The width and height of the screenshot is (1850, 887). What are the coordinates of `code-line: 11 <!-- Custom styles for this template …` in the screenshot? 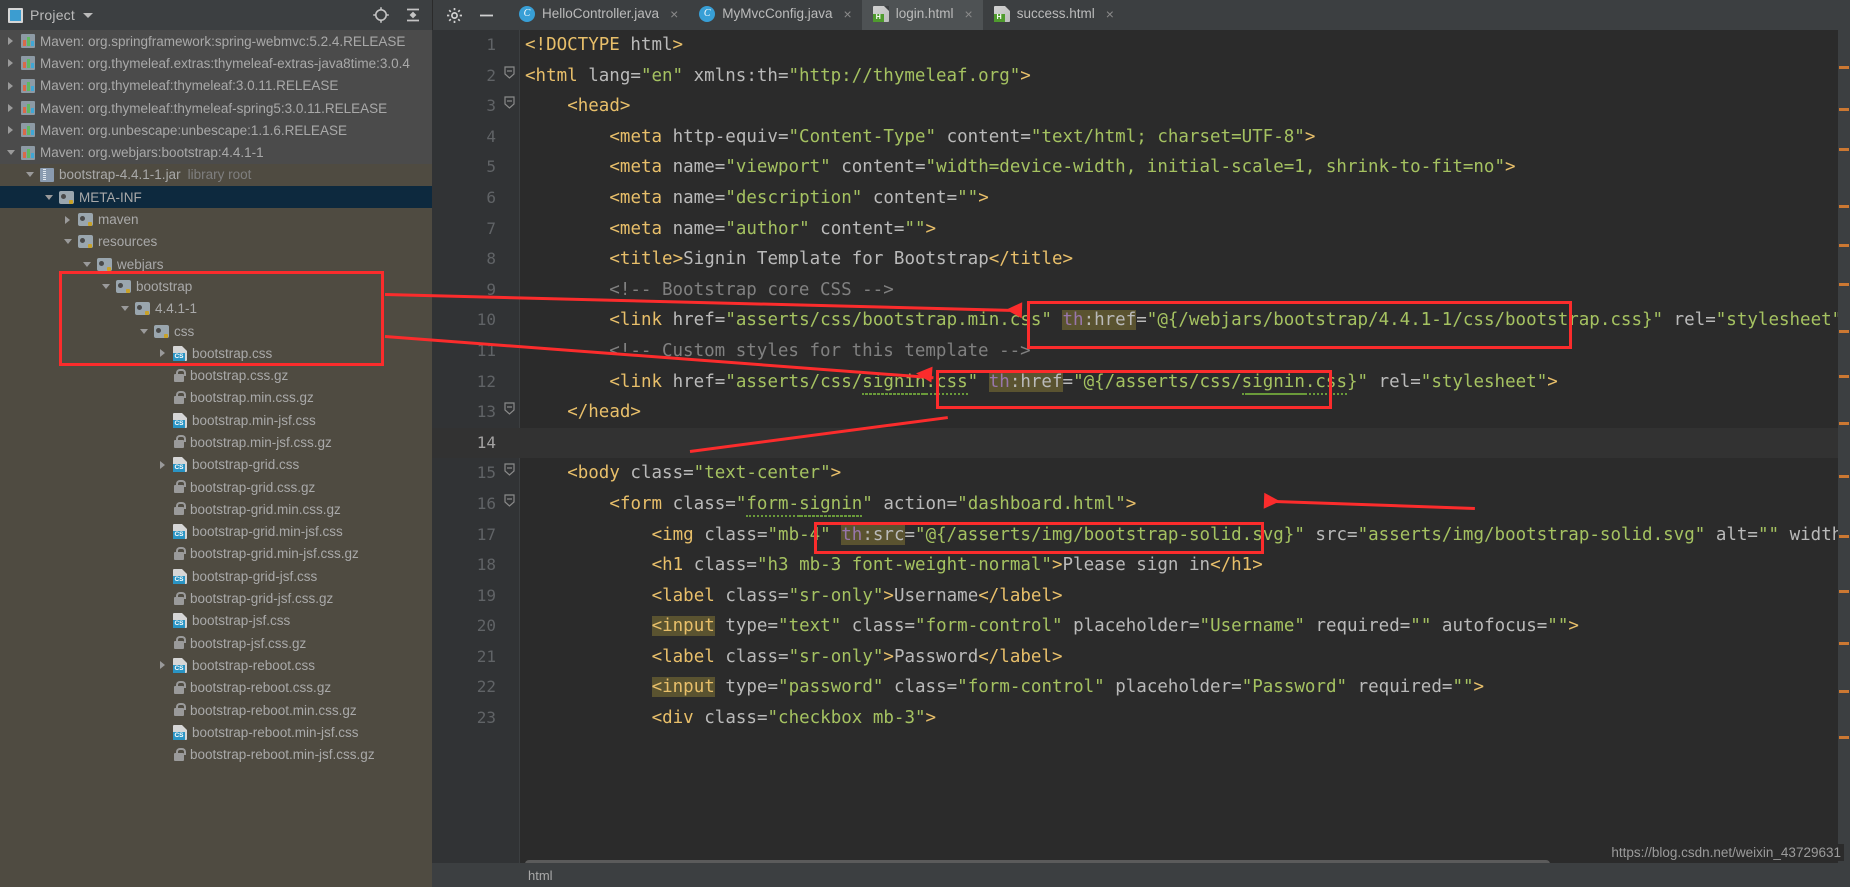 It's located at (1141, 351).